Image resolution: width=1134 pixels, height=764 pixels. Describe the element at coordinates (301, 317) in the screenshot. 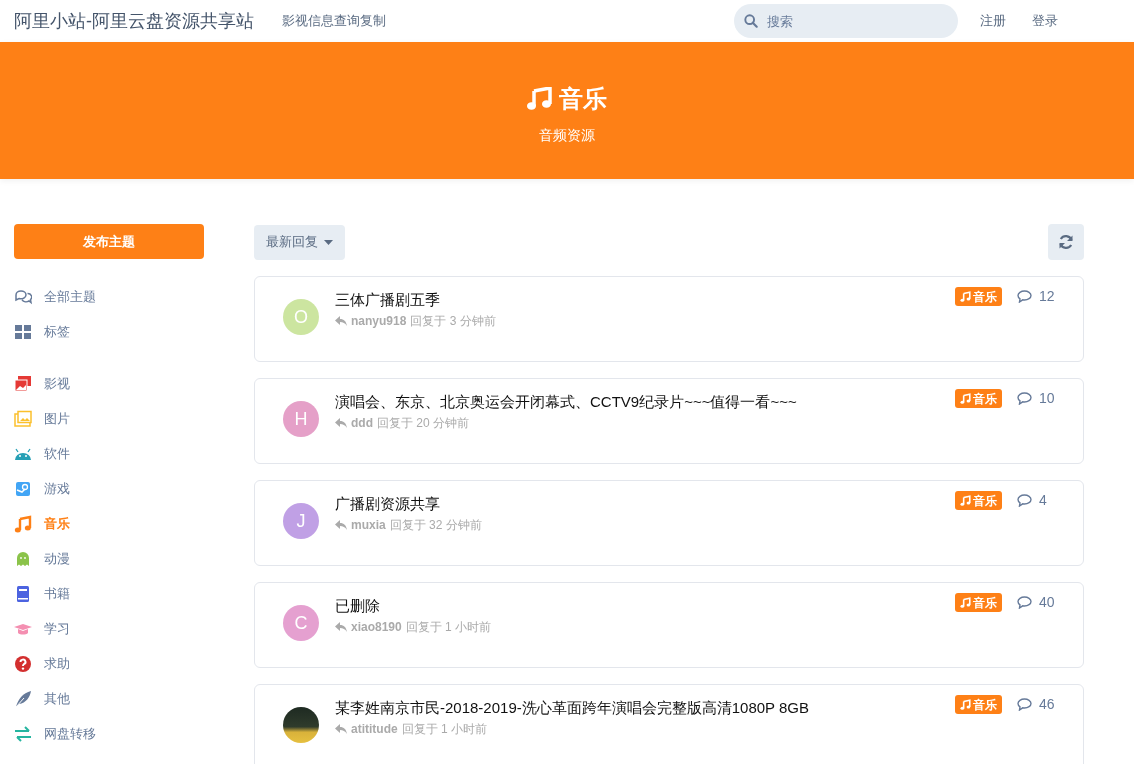

I see `avatar: O` at that location.